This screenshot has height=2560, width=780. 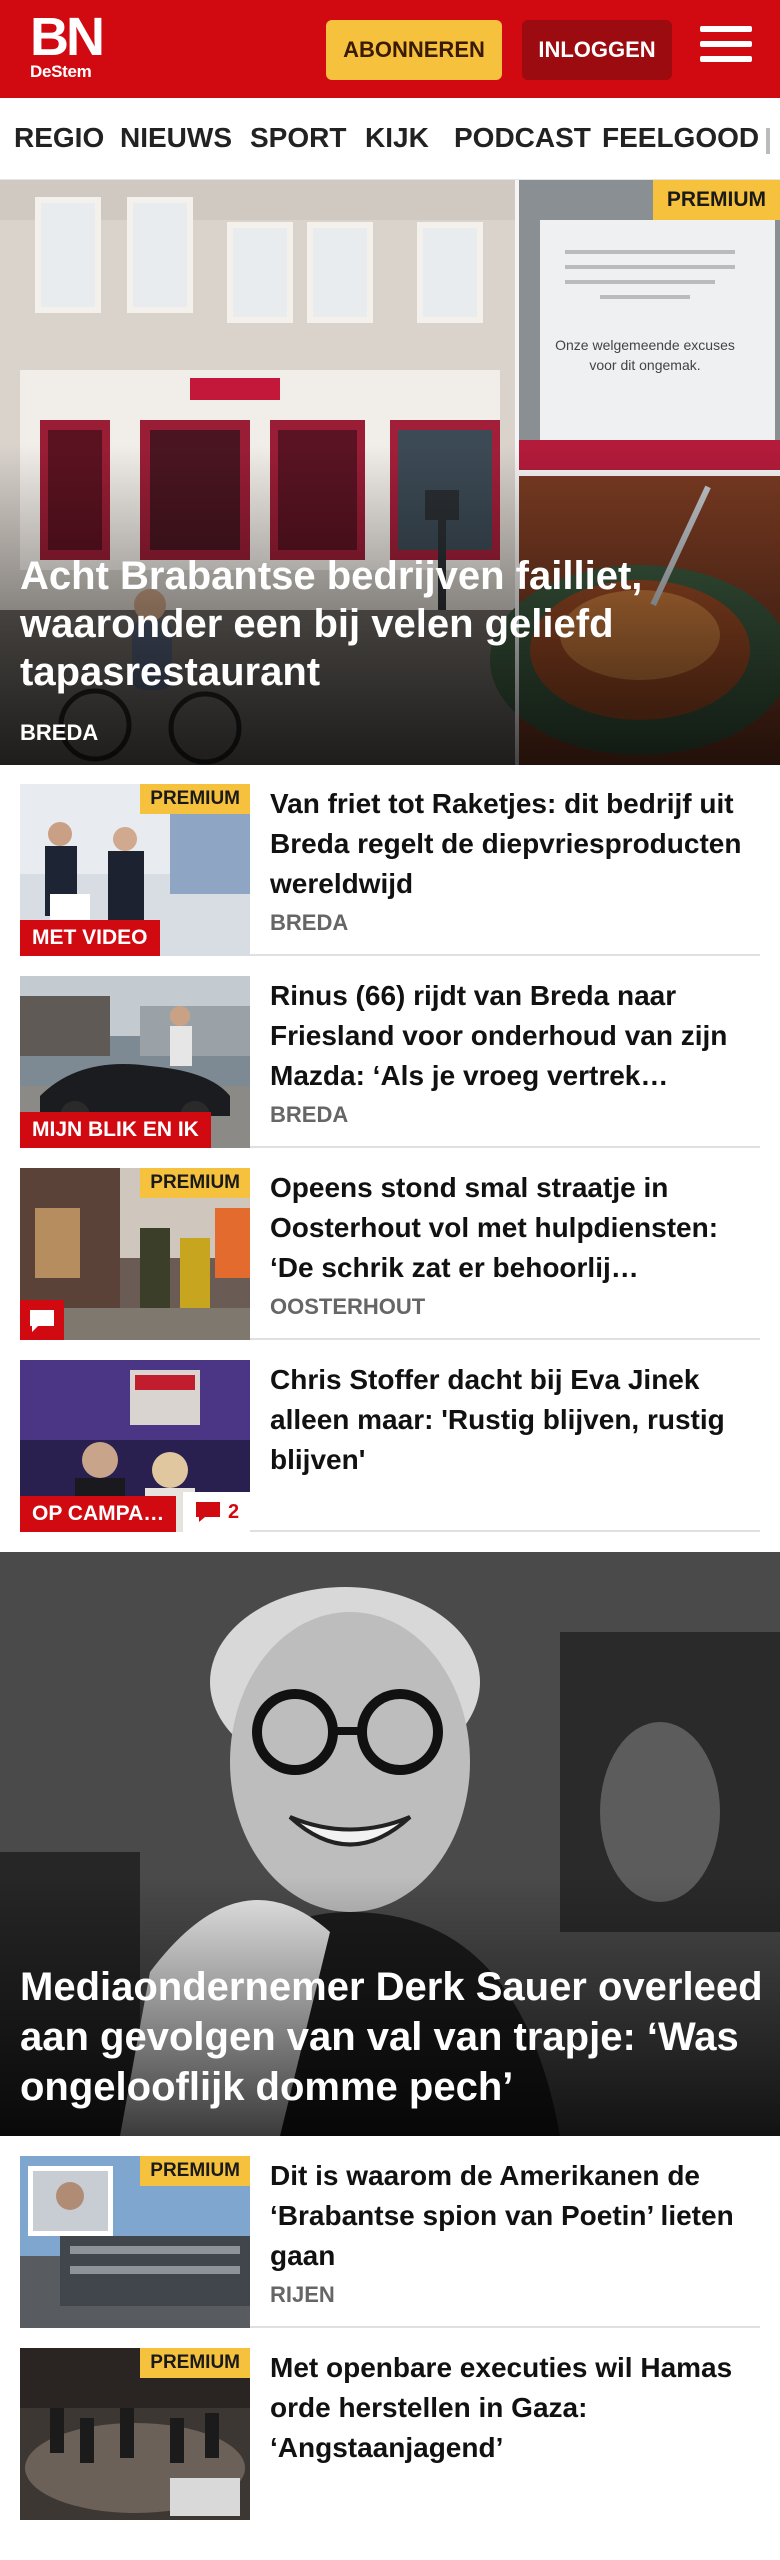 I want to click on article-location: OOSTERHOUT, so click(x=348, y=1306).